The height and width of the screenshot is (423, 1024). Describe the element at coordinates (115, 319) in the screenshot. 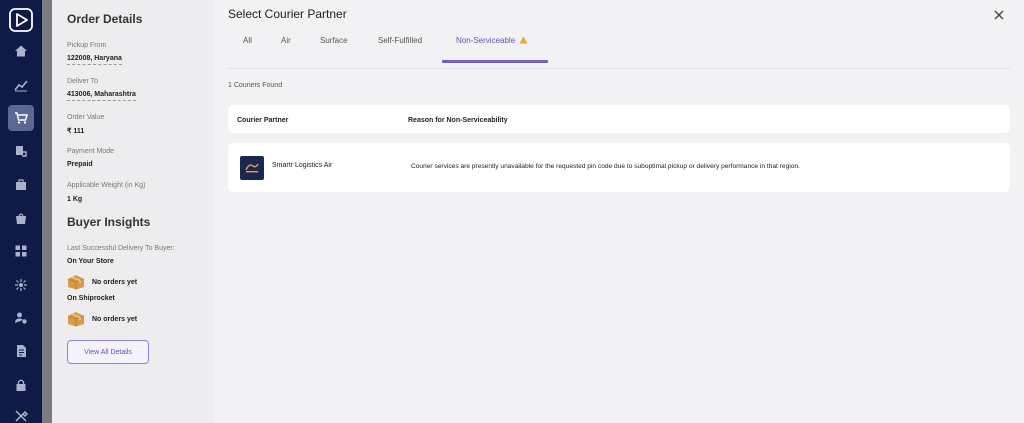

I see `shiprocket-orders-value: No orders yet` at that location.